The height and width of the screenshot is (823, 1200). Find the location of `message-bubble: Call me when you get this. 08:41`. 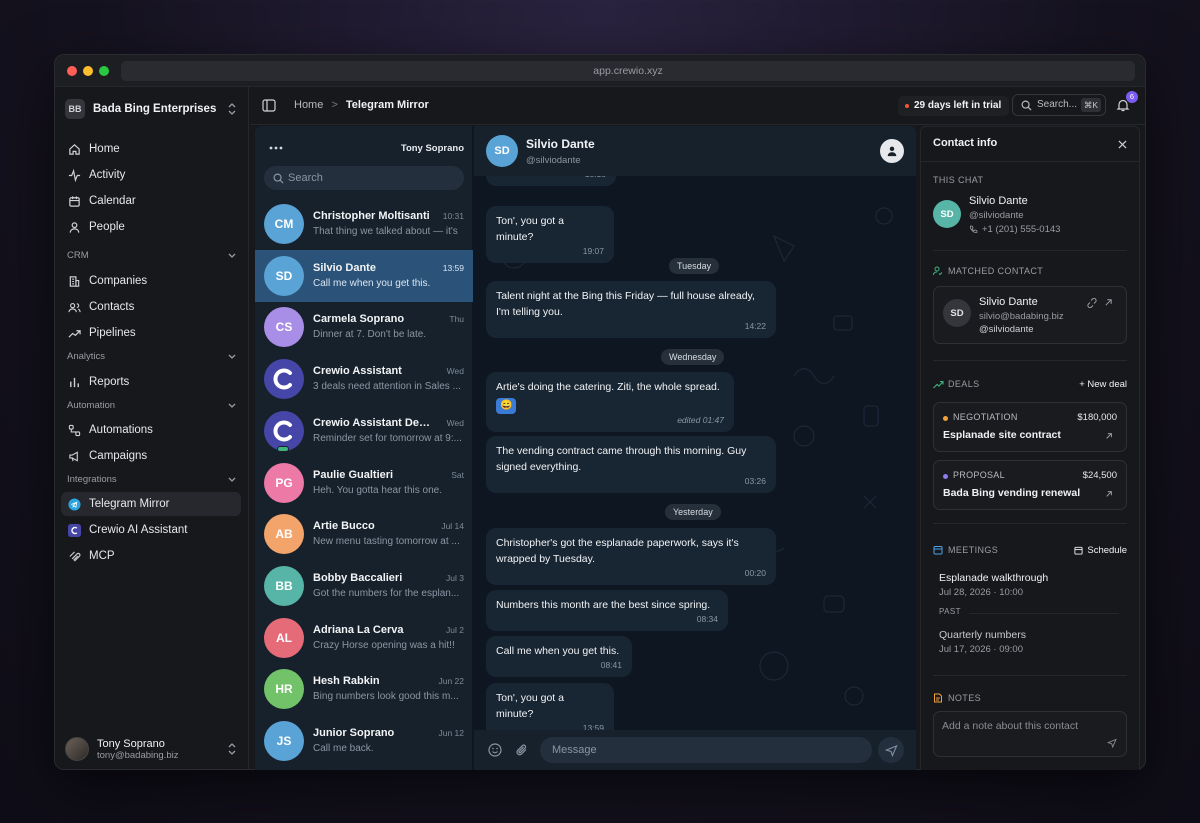

message-bubble: Call me when you get this. 08:41 is located at coordinates (559, 656).